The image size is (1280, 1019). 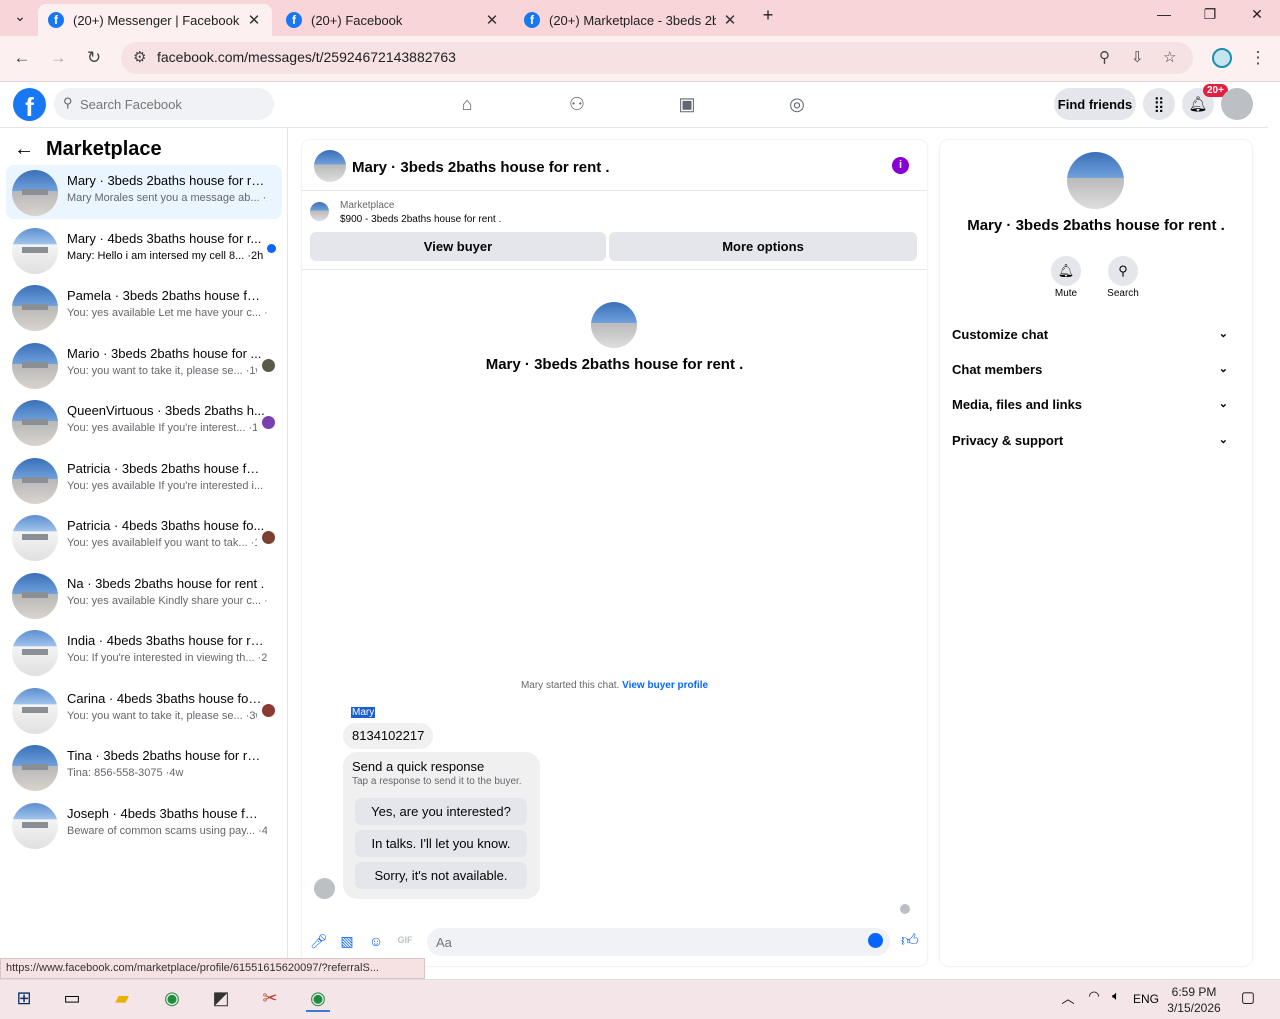 I want to click on message-input-box, so click(x=658, y=942).